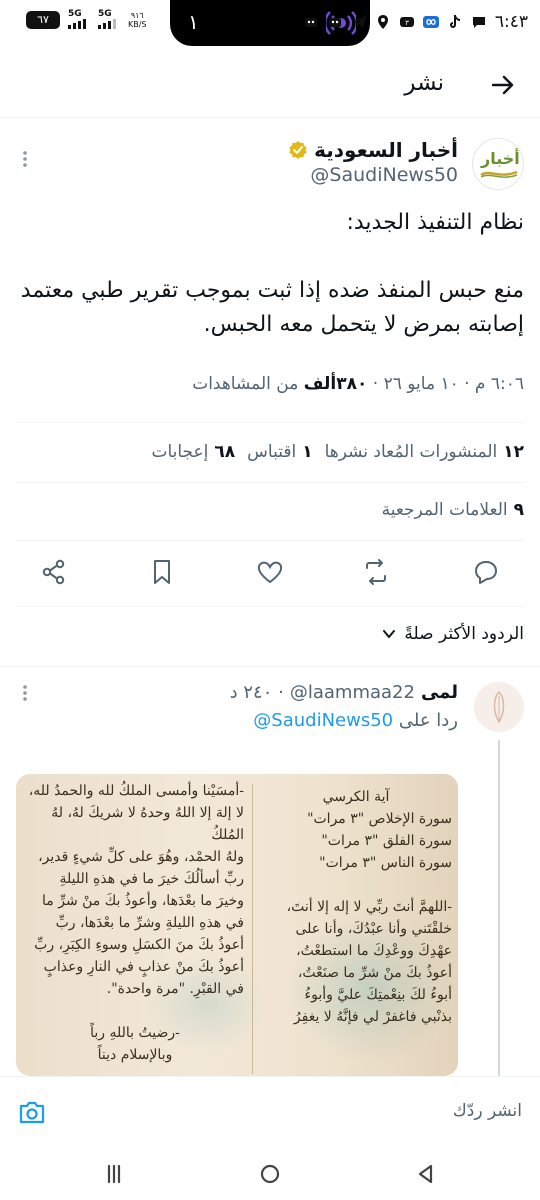  Describe the element at coordinates (356, 797) in the screenshot. I see `paper-line: آية الكرسي` at that location.